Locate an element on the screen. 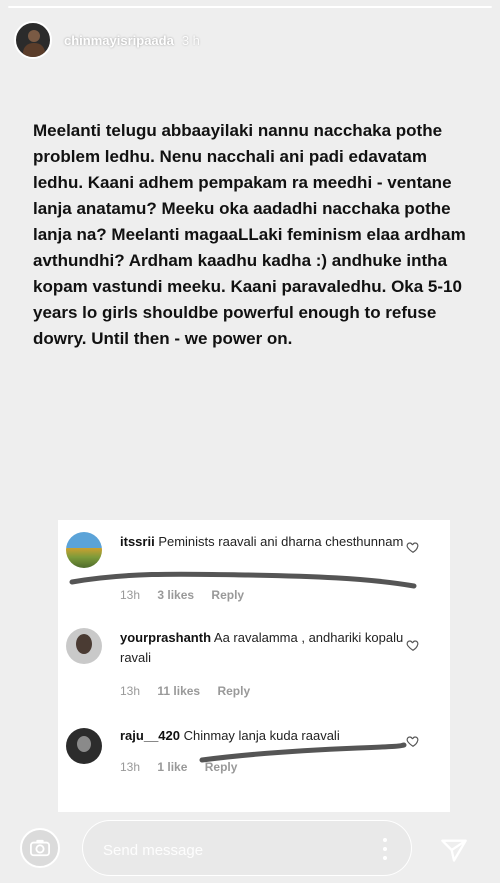 Image resolution: width=500 pixels, height=883 pixels. comment-text: Chinmay lanja kuda raavali is located at coordinates (261, 735).